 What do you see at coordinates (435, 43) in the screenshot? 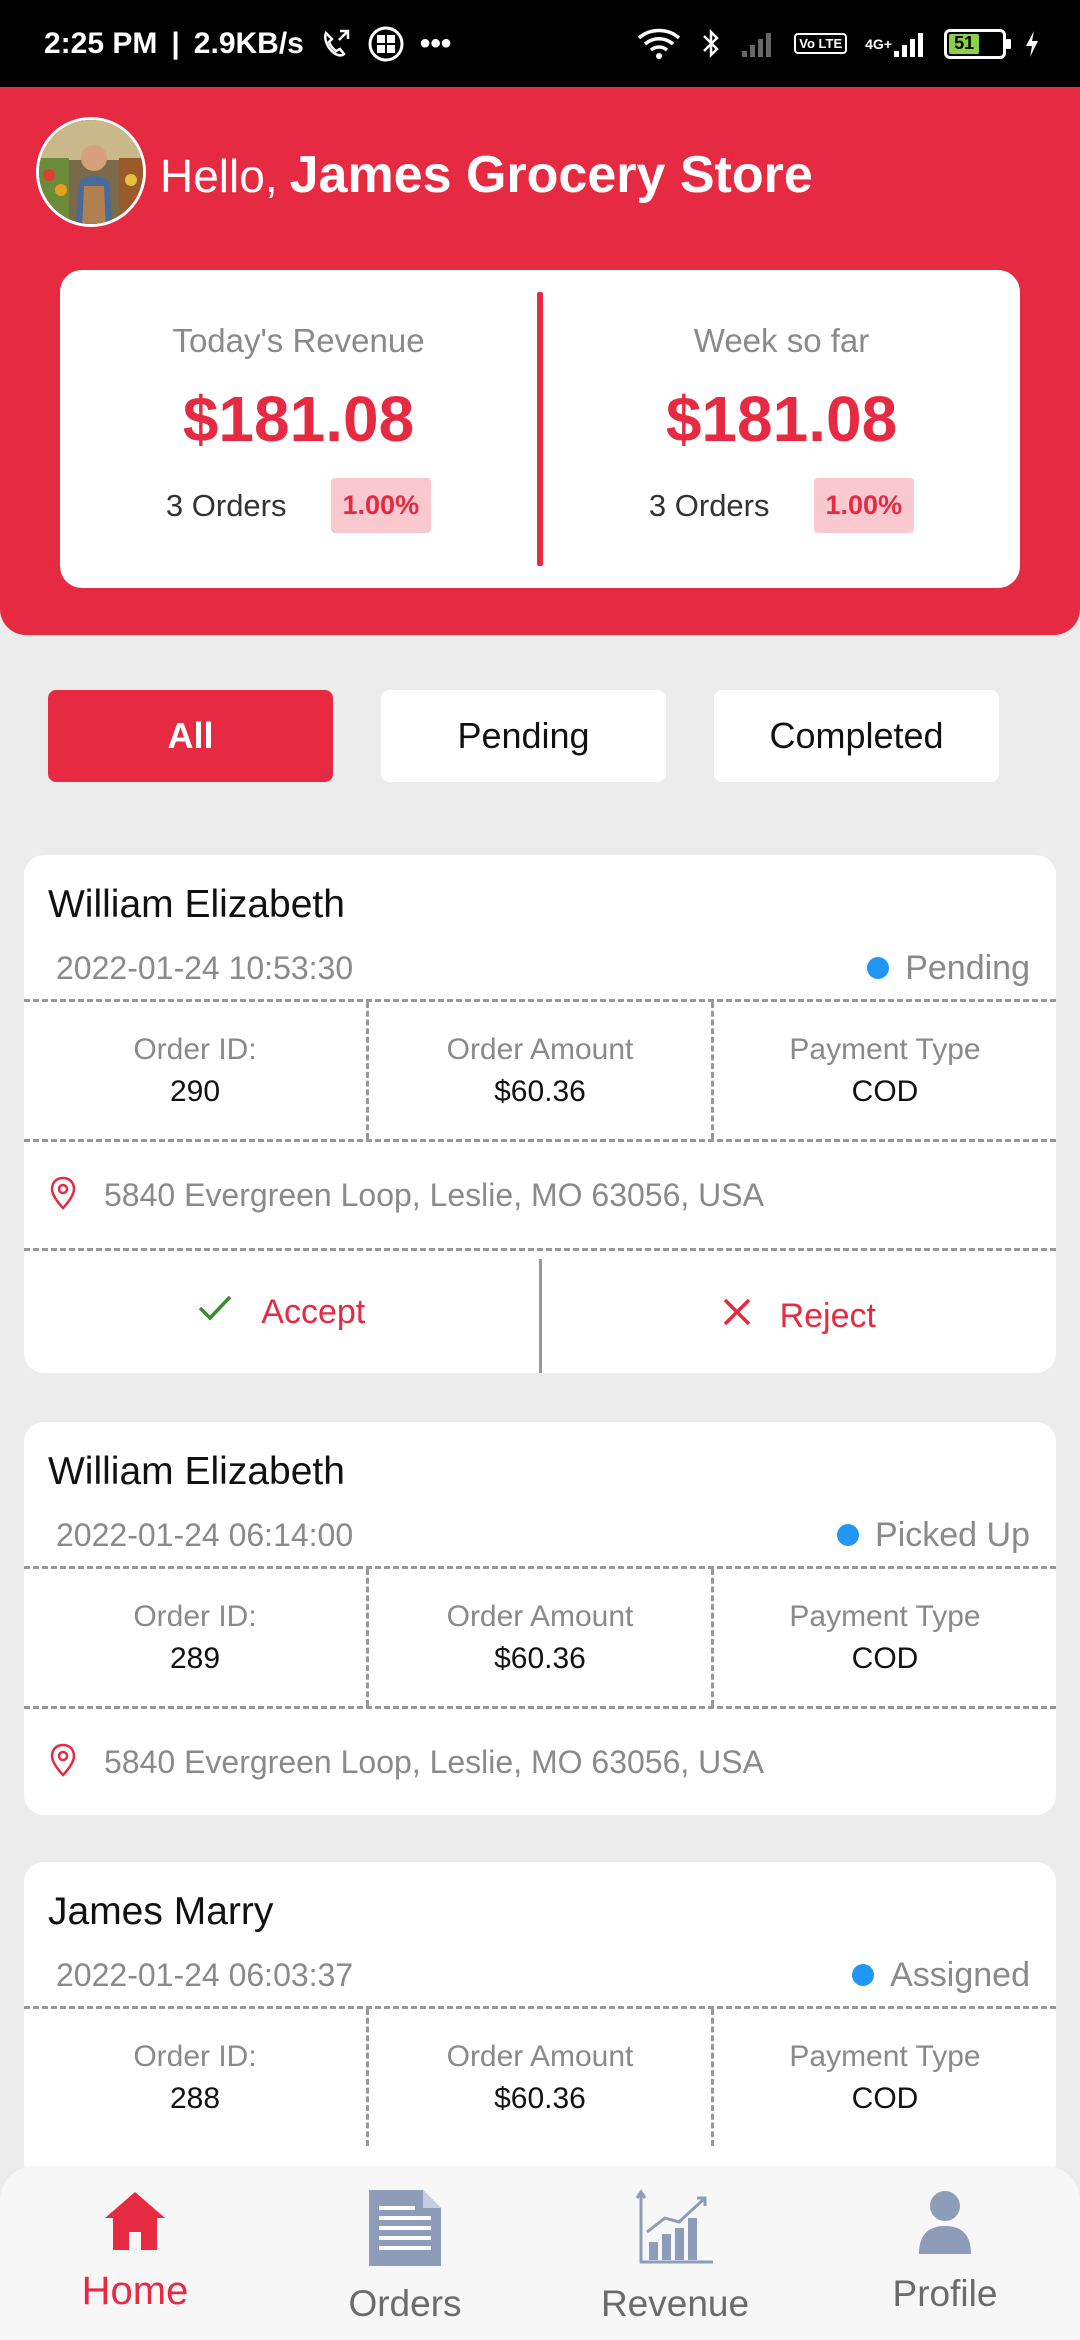
I see `more-notifications-icon: •••` at bounding box center [435, 43].